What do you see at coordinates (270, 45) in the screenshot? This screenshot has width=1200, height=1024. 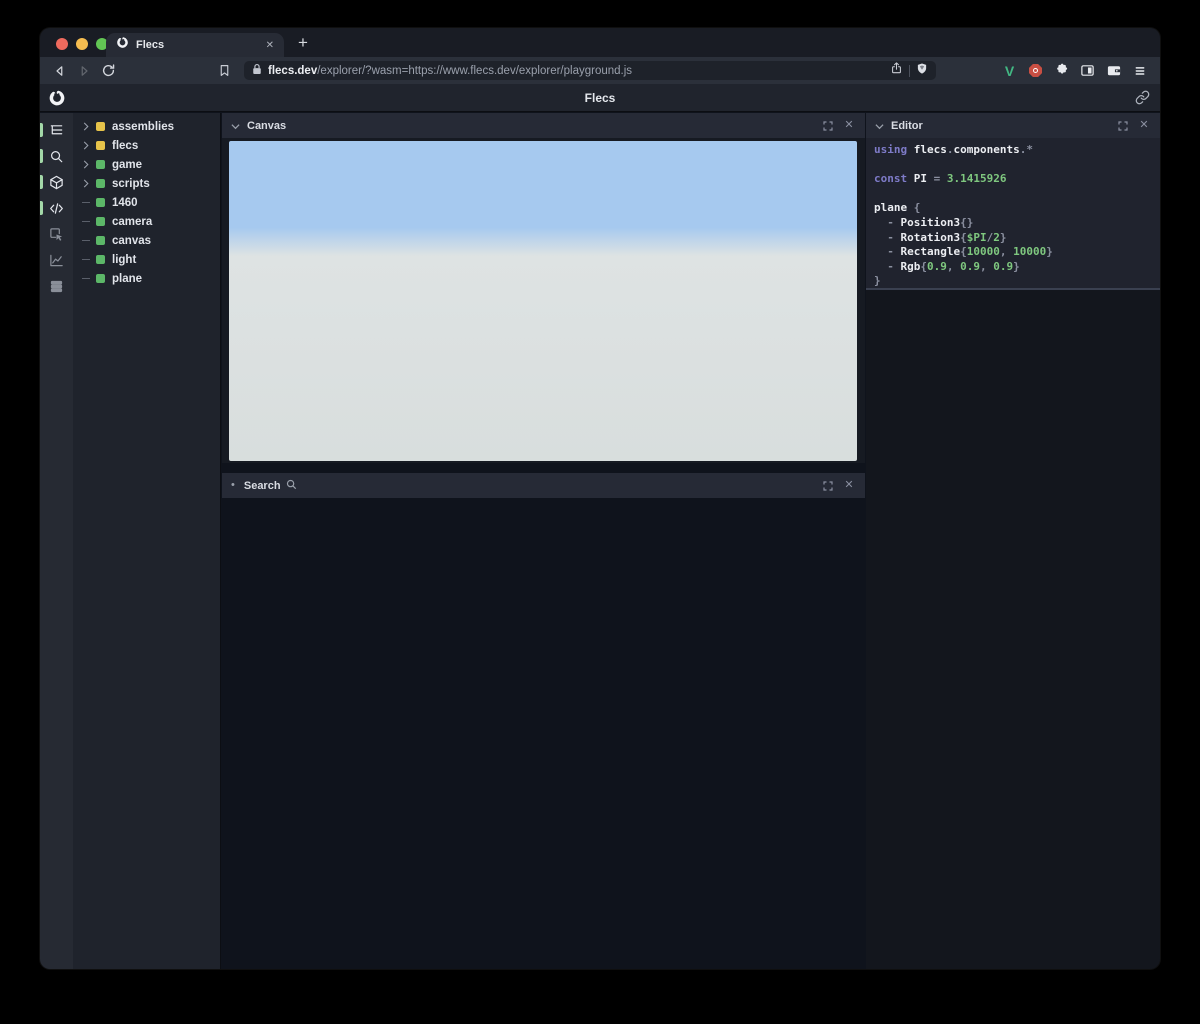 I see `tab-close-icon: ✕` at bounding box center [270, 45].